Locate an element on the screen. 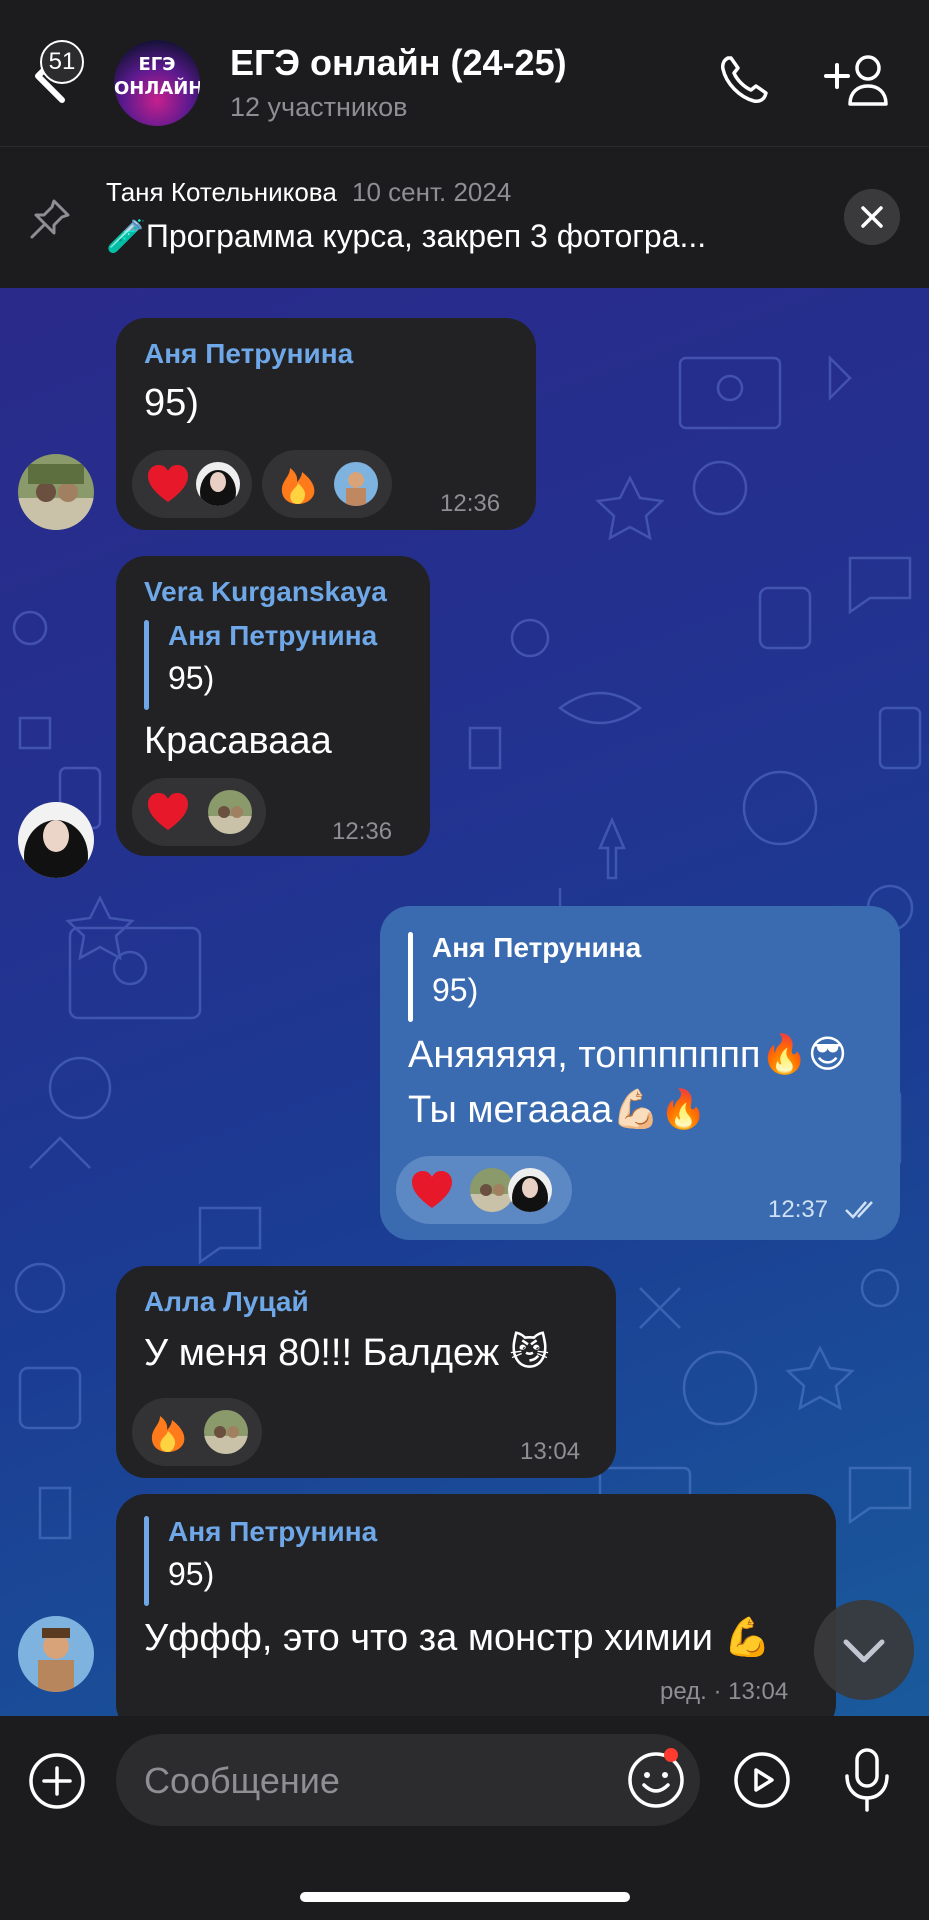 The image size is (929, 1920). pinned-author: Таня Котельникова 10 сент. 2024 is located at coordinates (308, 192).